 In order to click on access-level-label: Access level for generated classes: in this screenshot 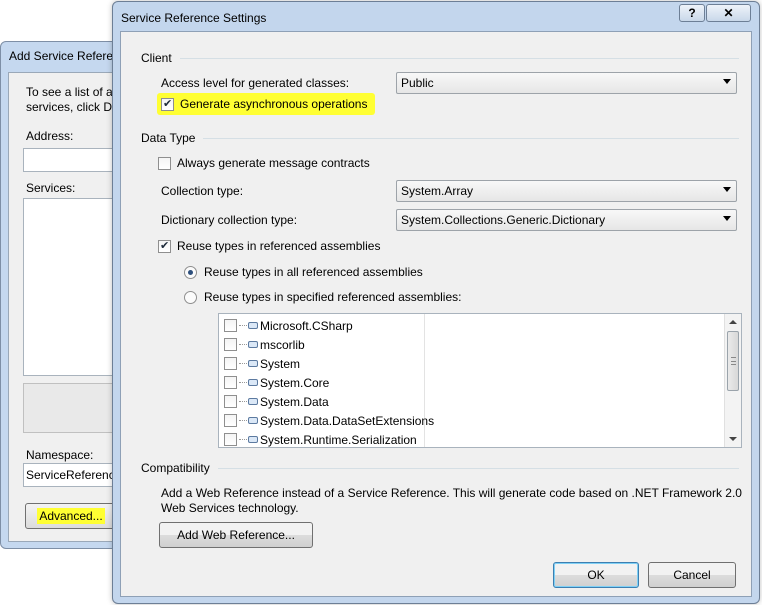, I will do `click(255, 83)`.